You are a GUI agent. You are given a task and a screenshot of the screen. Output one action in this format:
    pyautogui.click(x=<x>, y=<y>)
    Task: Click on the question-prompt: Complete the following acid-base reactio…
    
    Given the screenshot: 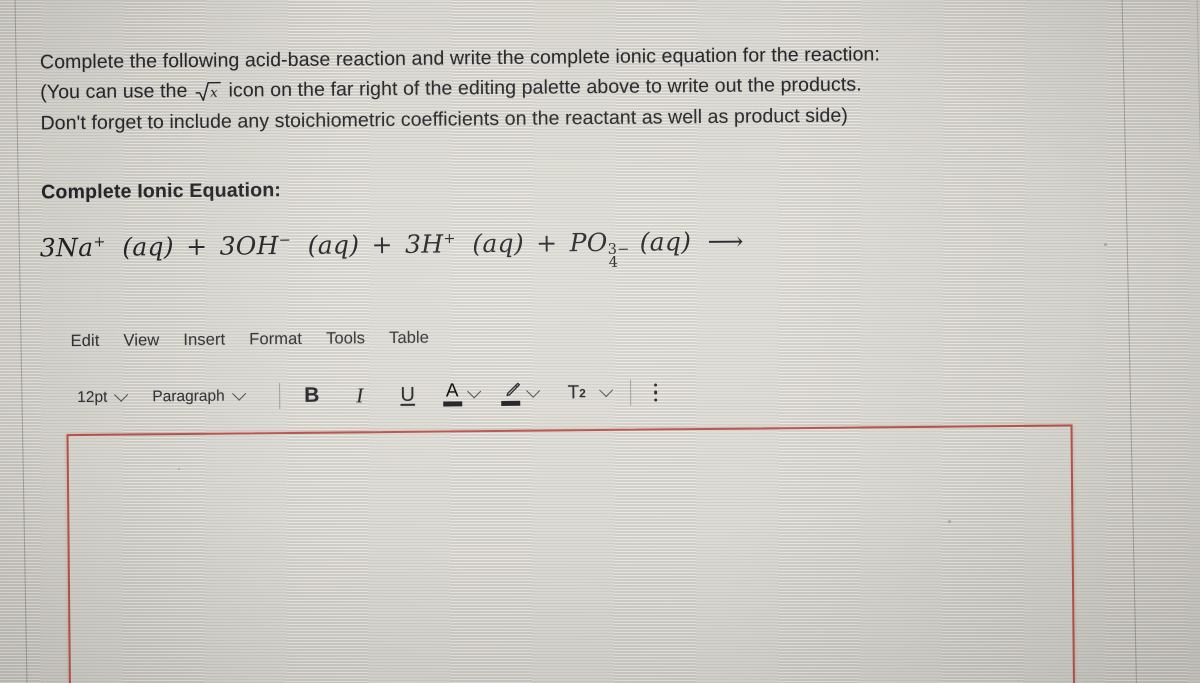 What is the action you would take?
    pyautogui.click(x=570, y=87)
    